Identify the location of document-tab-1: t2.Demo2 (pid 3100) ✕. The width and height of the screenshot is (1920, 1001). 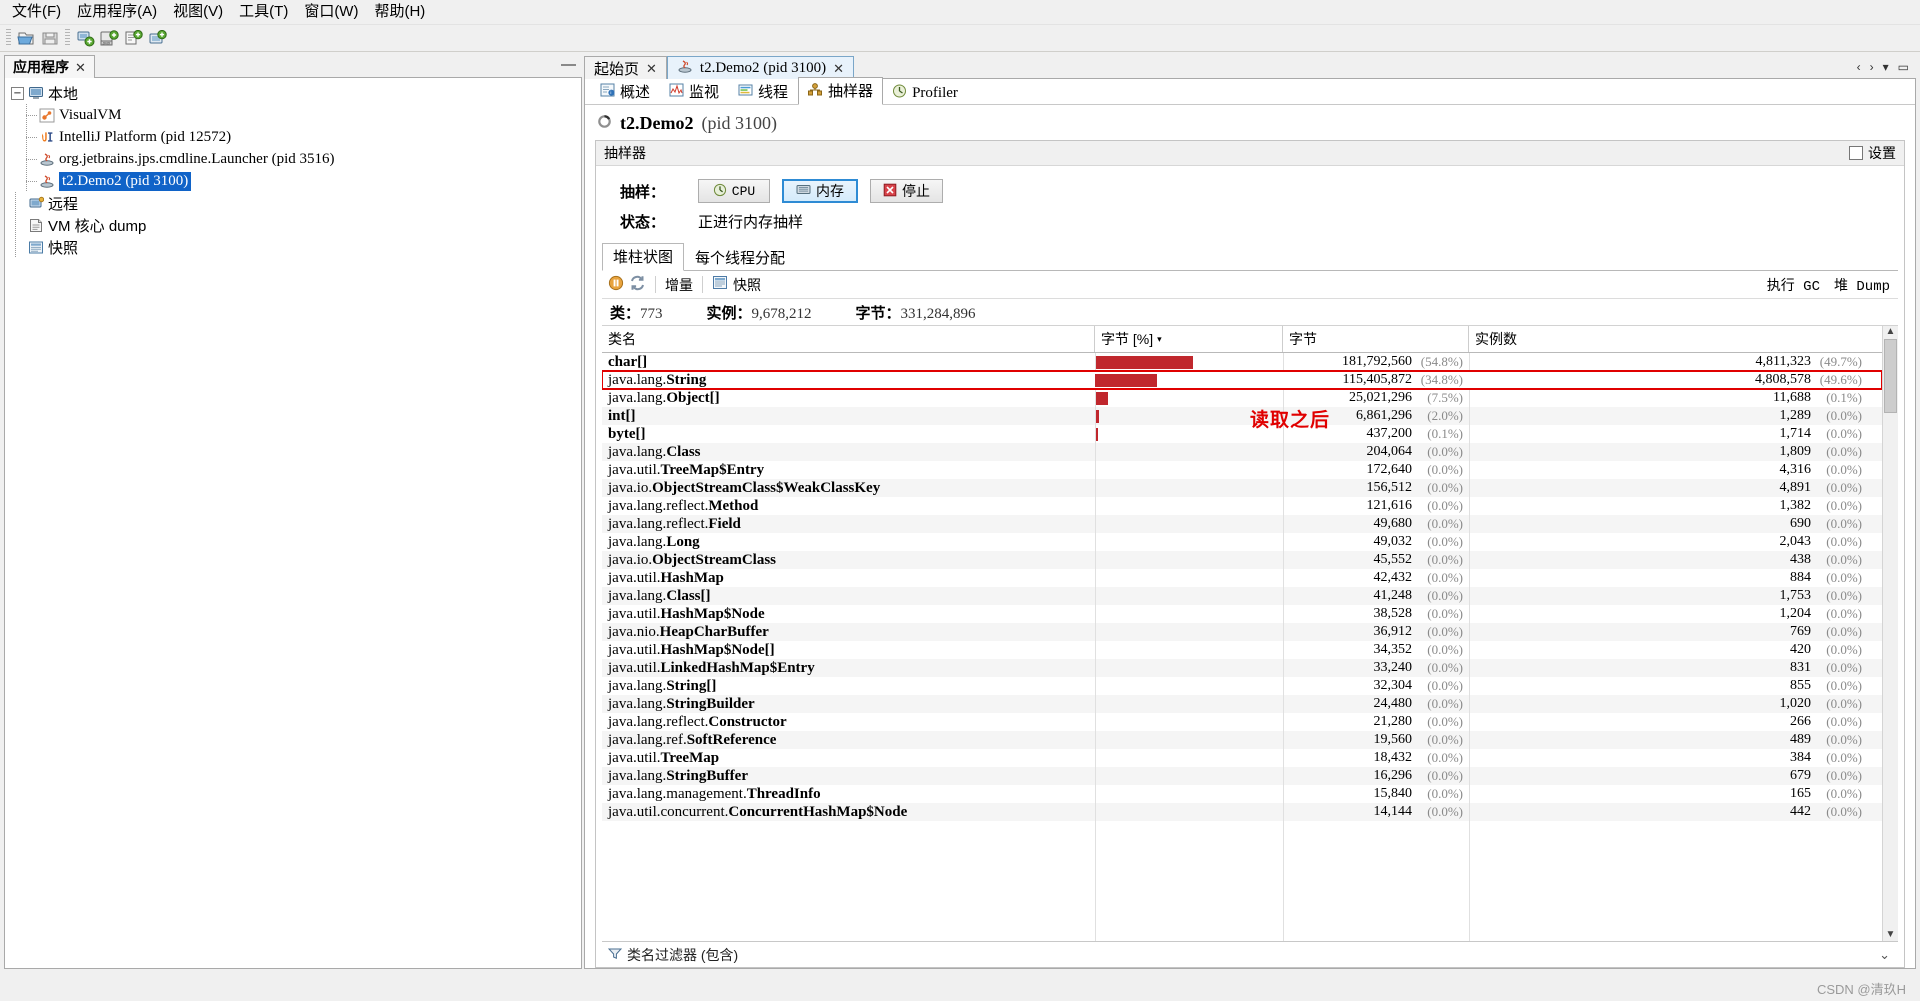
(760, 67).